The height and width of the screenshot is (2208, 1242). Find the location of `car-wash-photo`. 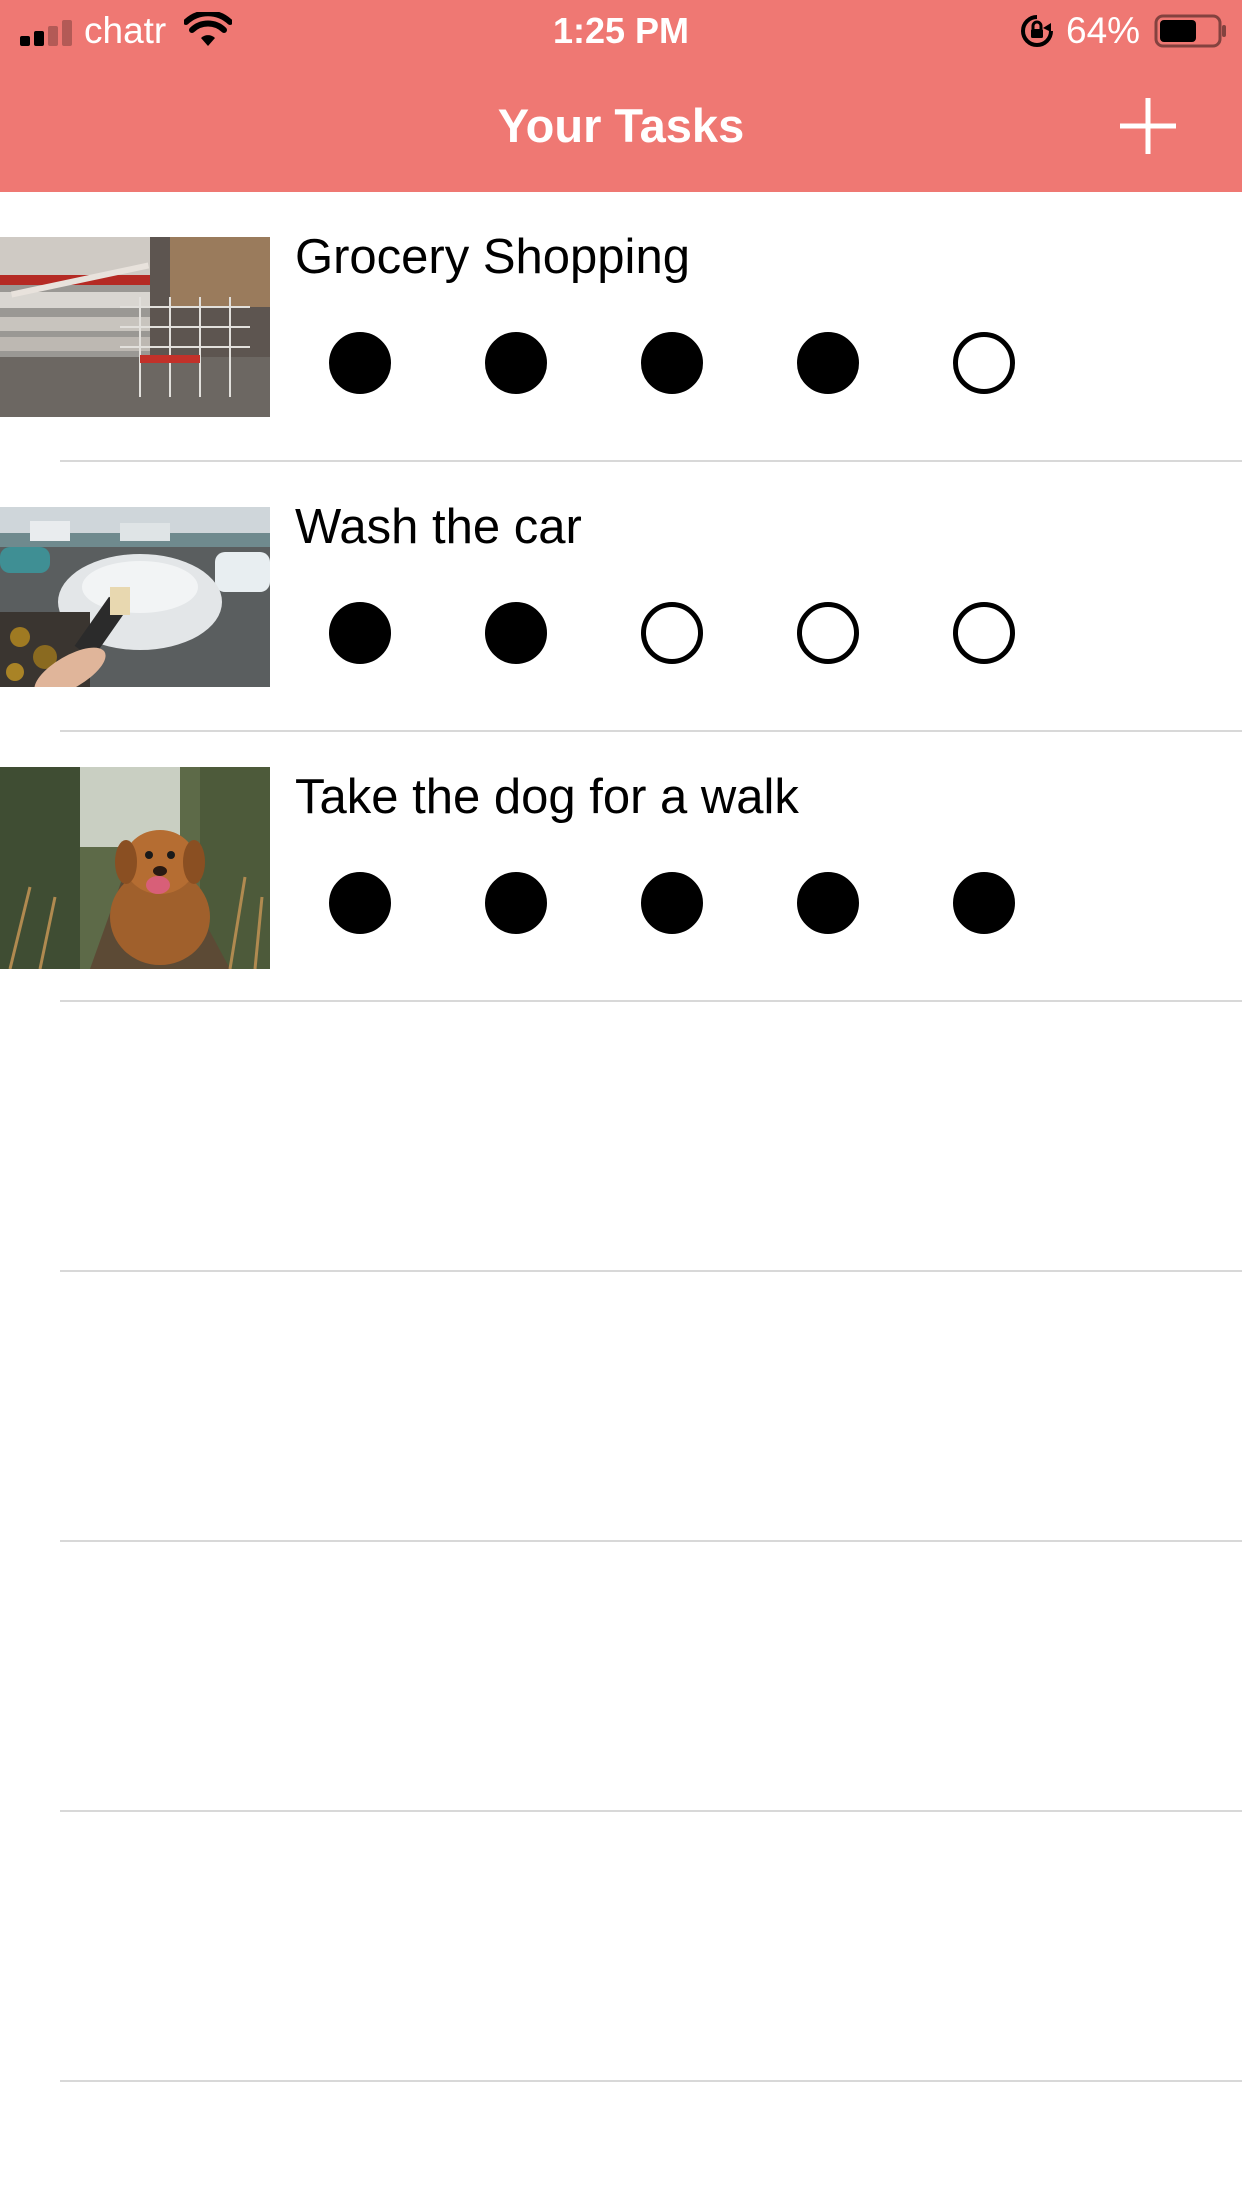

car-wash-photo is located at coordinates (135, 597).